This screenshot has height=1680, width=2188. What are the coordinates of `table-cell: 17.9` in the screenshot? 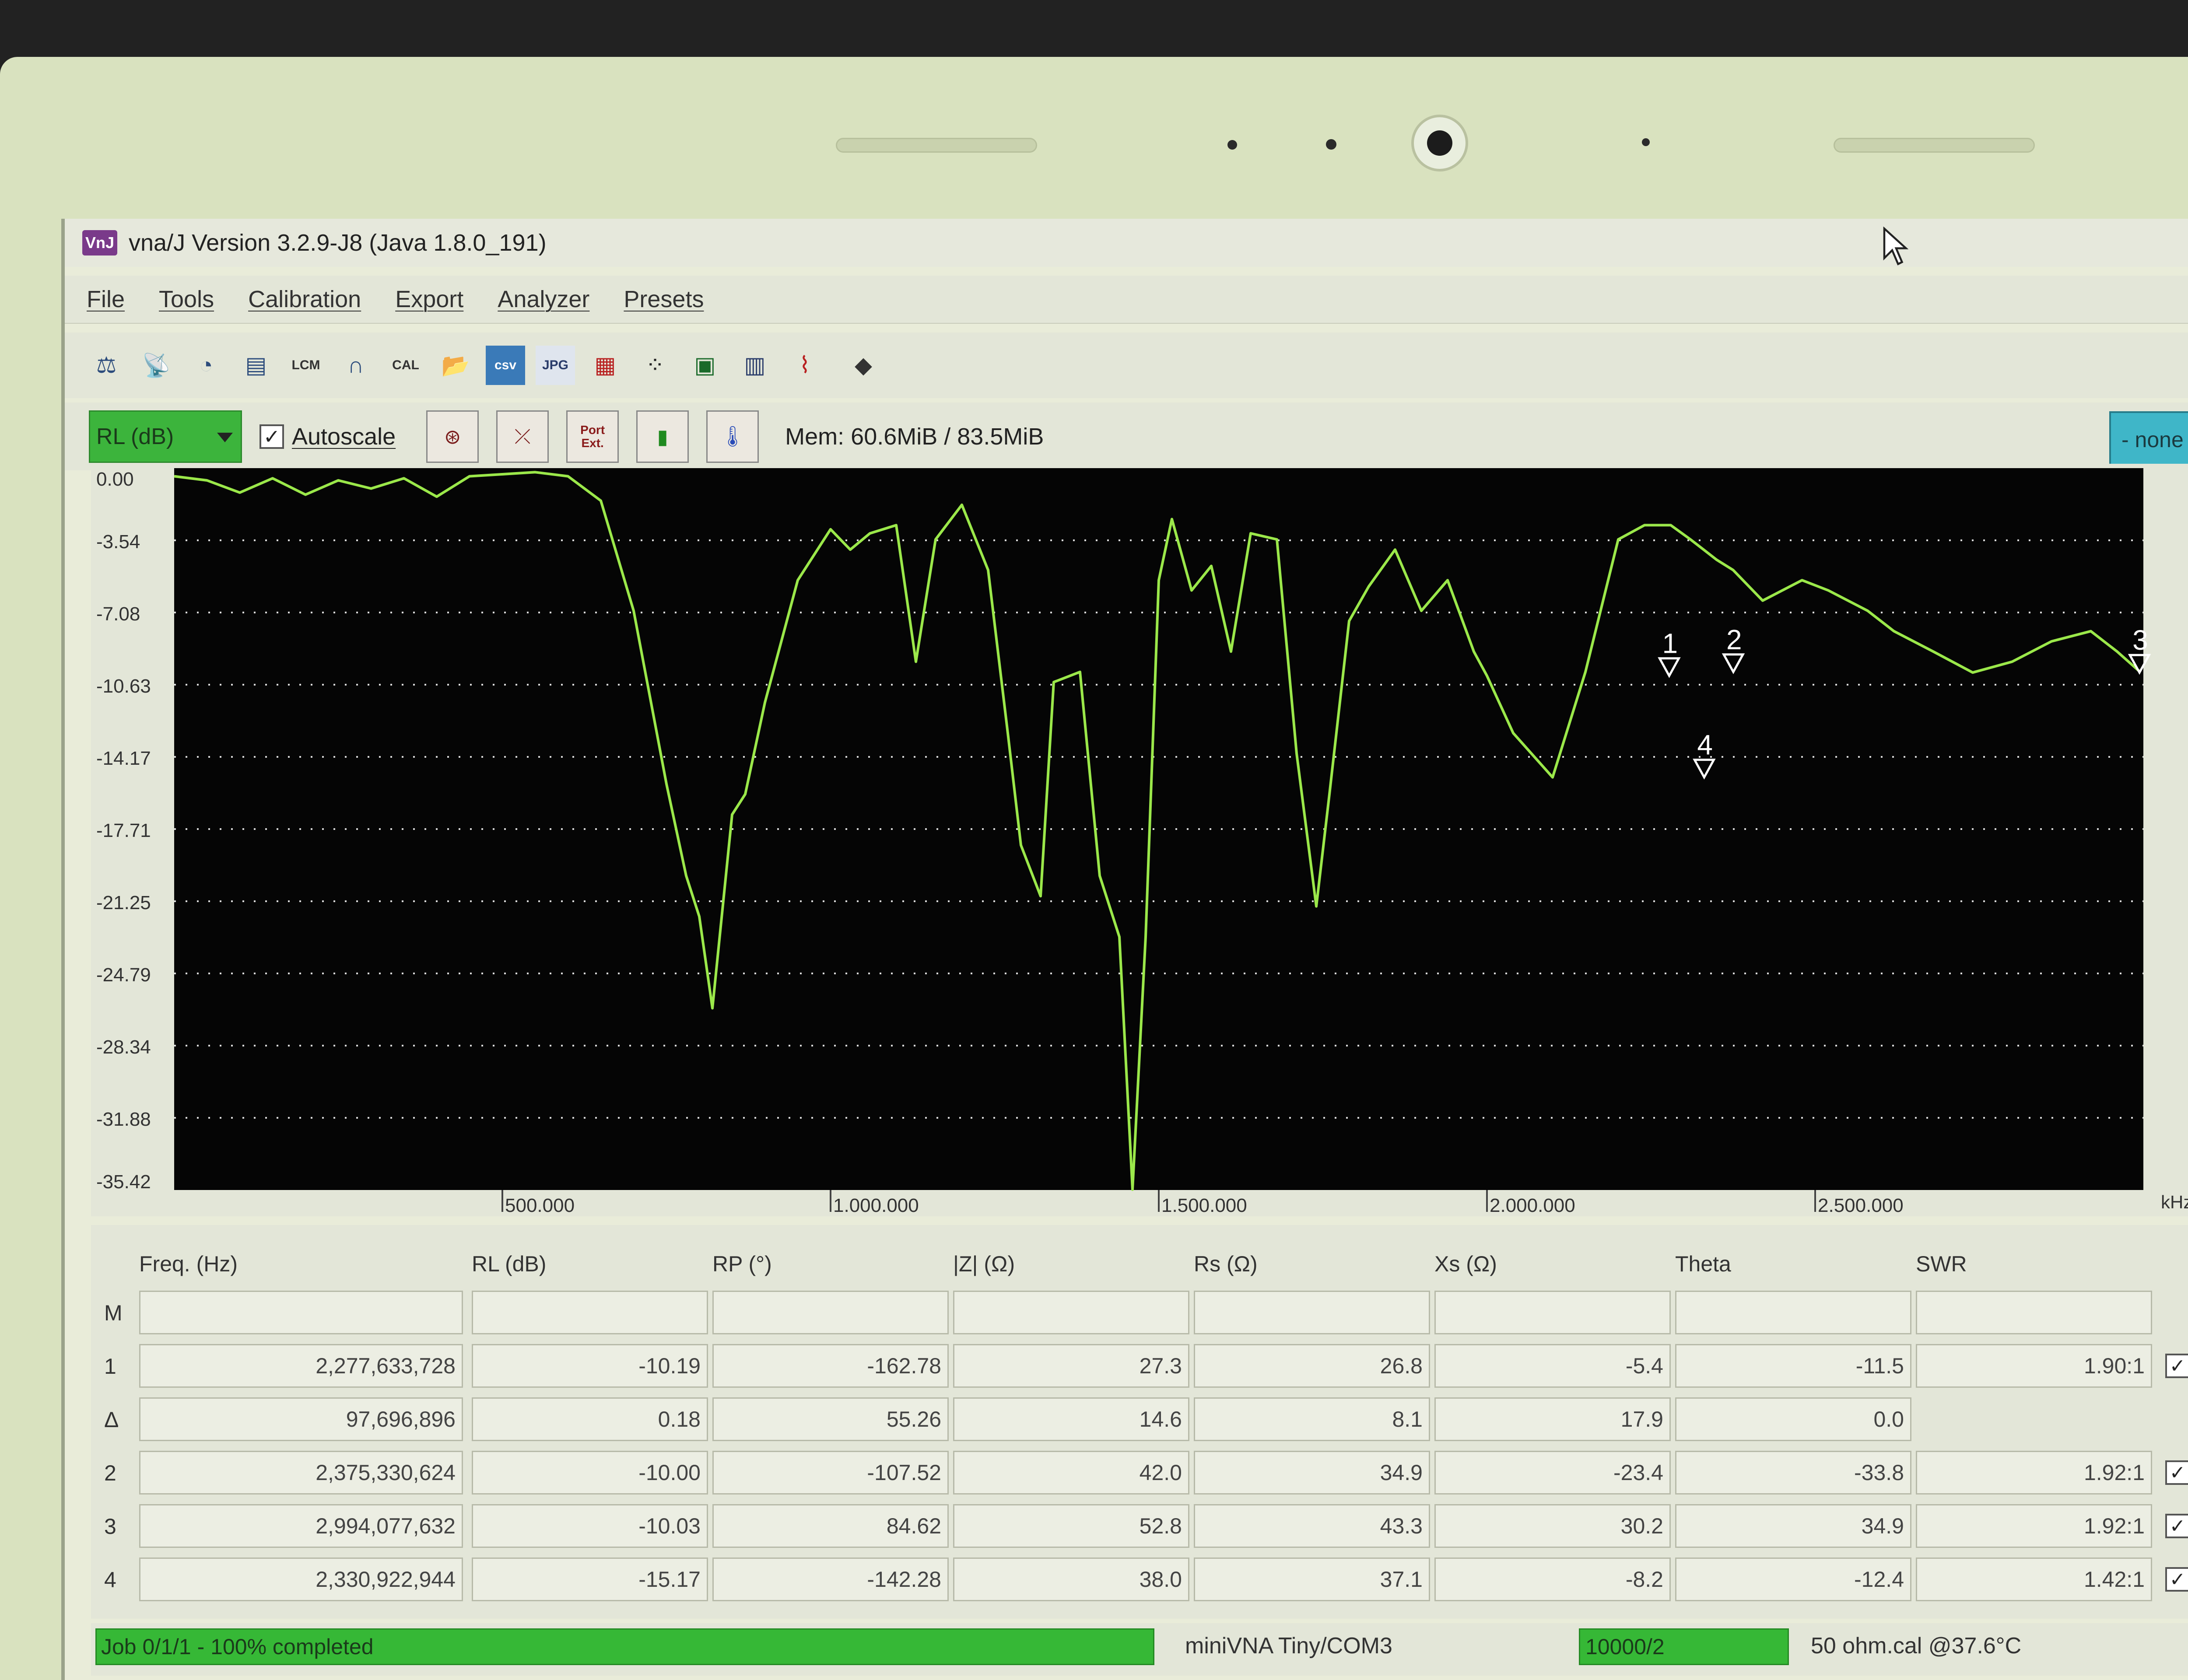 It's located at (1552, 1419).